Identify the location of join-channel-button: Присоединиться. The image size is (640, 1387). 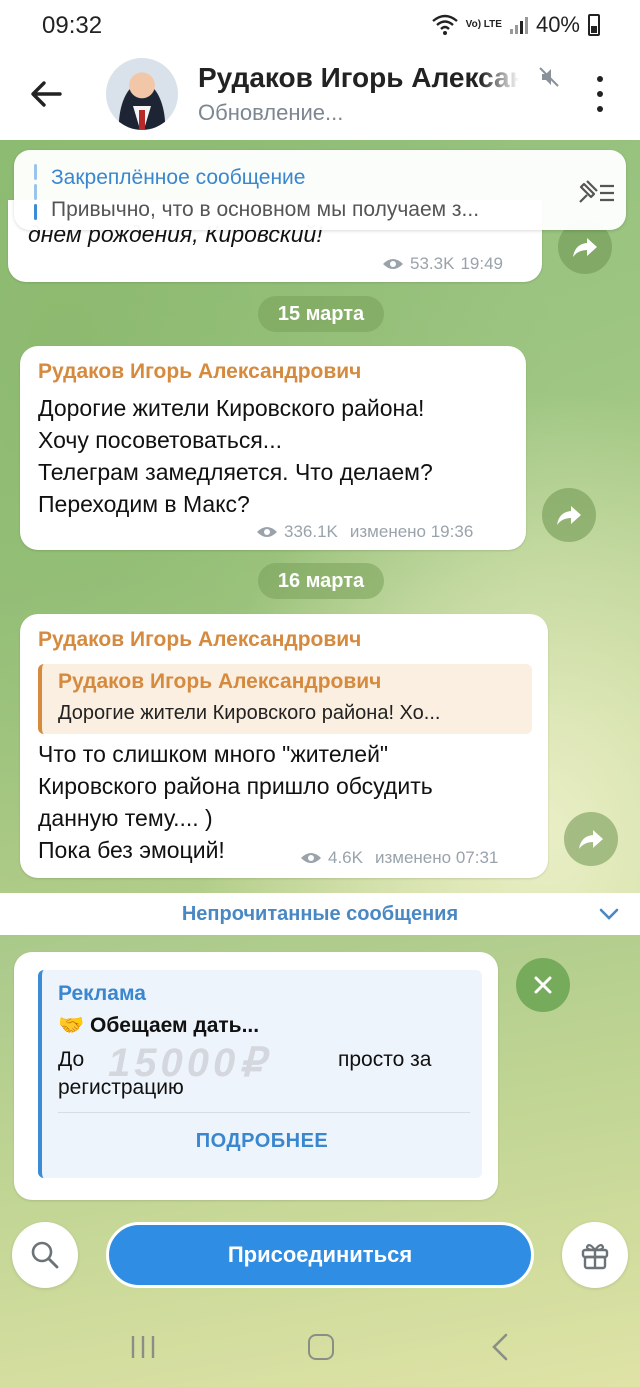
(320, 1255).